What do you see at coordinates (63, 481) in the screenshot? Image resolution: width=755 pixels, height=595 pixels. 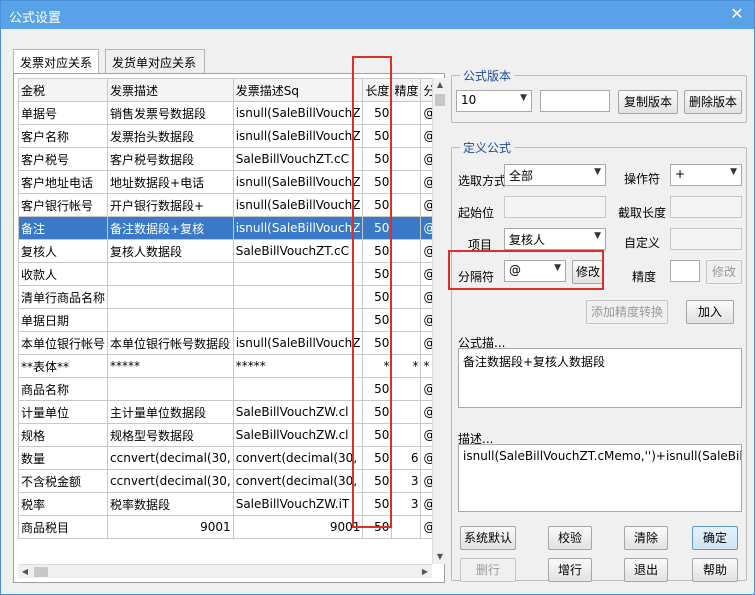 I see `table-cell: 不含税金额` at bounding box center [63, 481].